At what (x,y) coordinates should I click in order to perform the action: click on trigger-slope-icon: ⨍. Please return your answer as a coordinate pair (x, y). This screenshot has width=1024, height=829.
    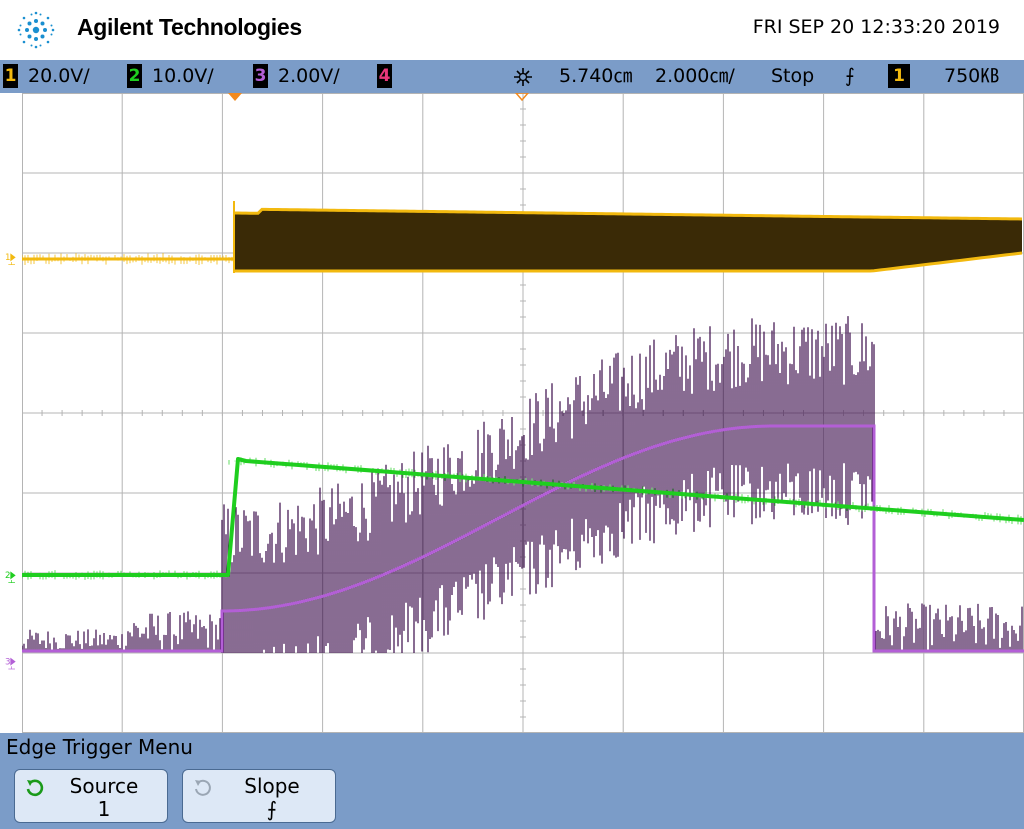
    Looking at the image, I should click on (850, 76).